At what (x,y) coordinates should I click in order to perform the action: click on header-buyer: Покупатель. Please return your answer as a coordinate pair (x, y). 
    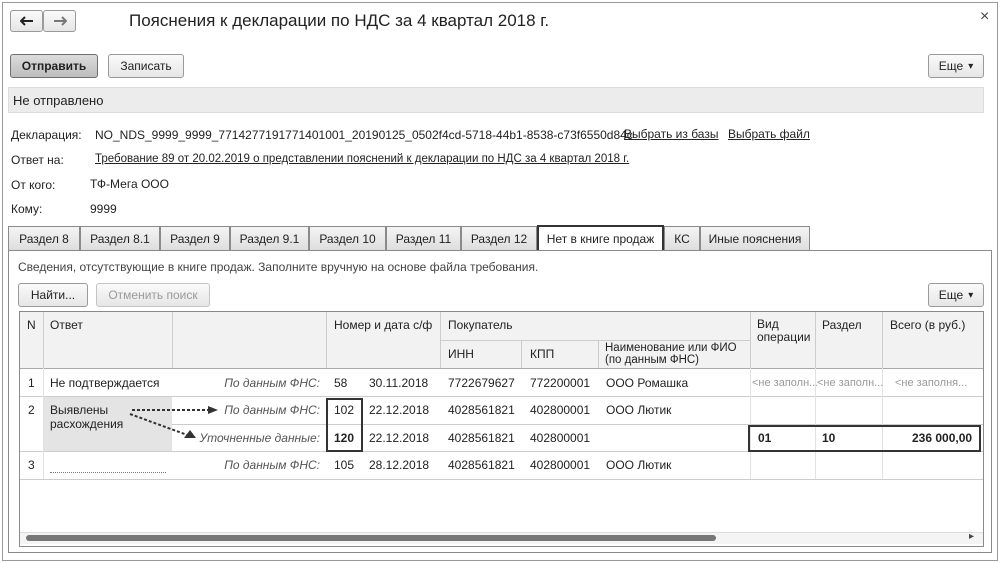
    Looking at the image, I should click on (480, 325).